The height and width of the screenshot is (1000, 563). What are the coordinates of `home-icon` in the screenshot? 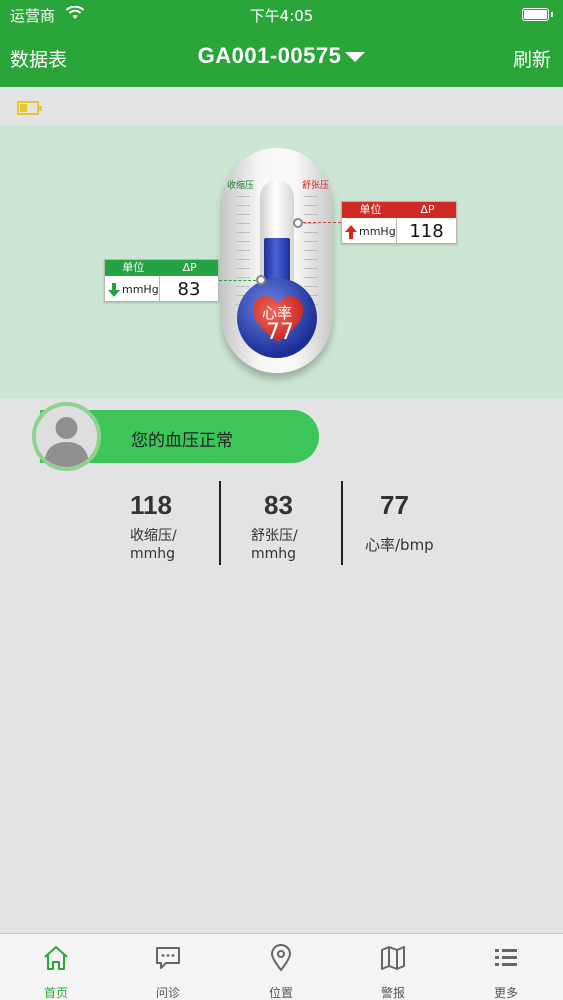 It's located at (56, 958).